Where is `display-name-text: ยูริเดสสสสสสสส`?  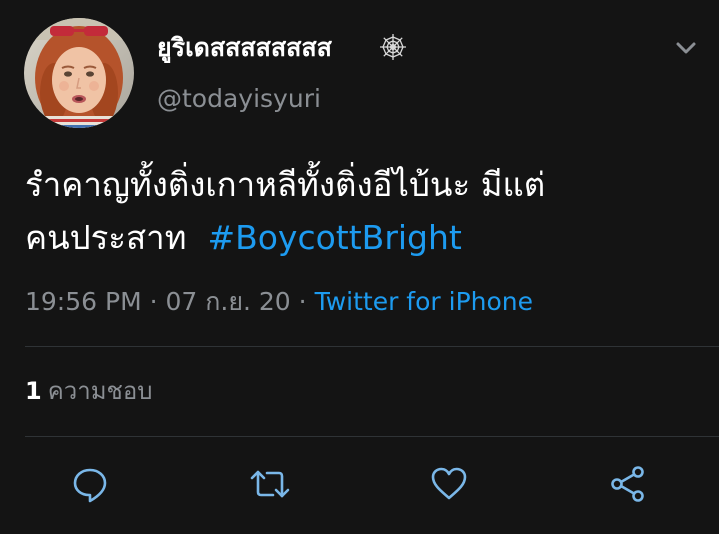 display-name-text: ยูริเดสสสสสสสส is located at coordinates (244, 47).